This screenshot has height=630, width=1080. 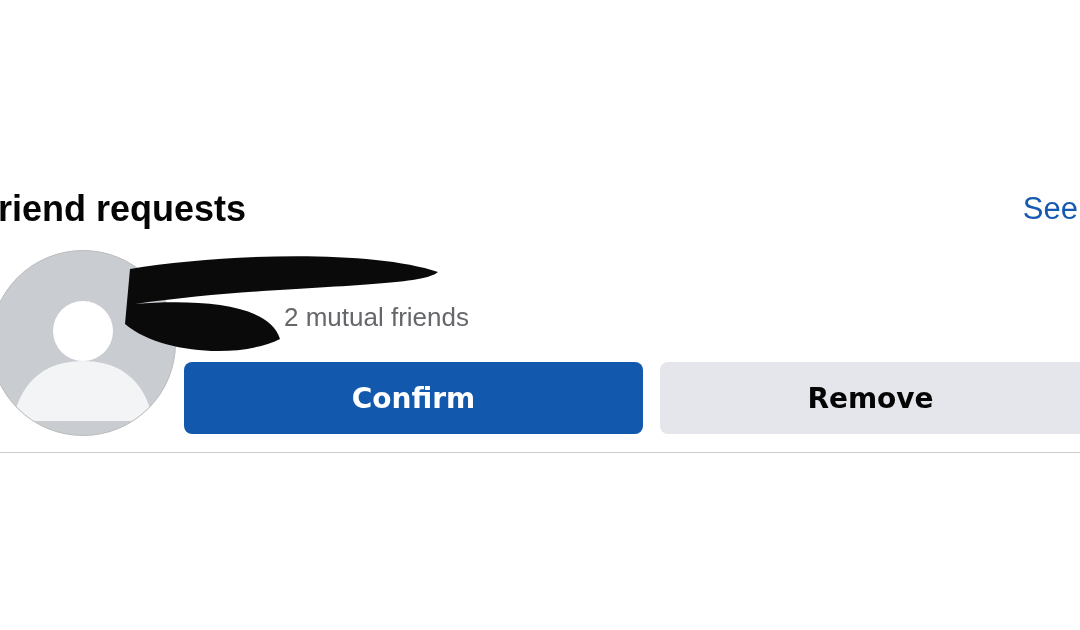 What do you see at coordinates (413, 398) in the screenshot?
I see `confirm-button: Confirm` at bounding box center [413, 398].